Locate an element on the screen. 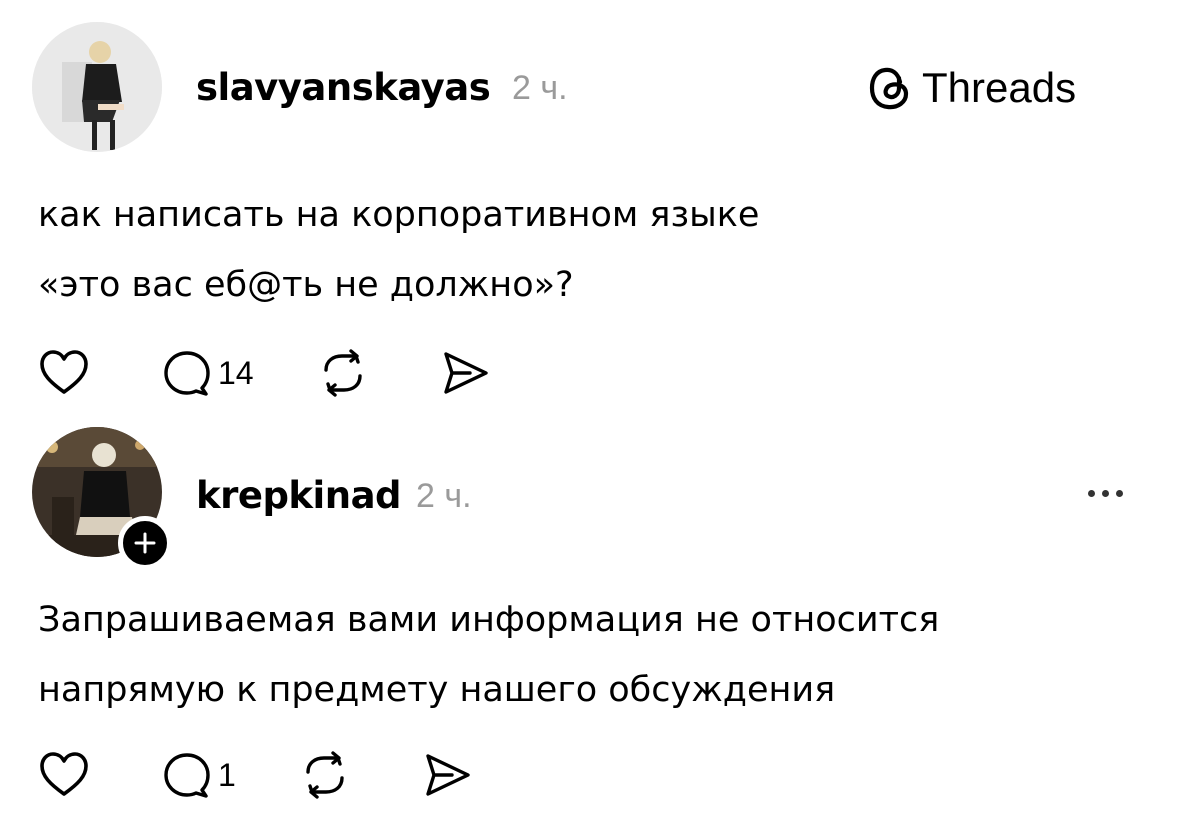  more-options-button is located at coordinates (1105, 493).